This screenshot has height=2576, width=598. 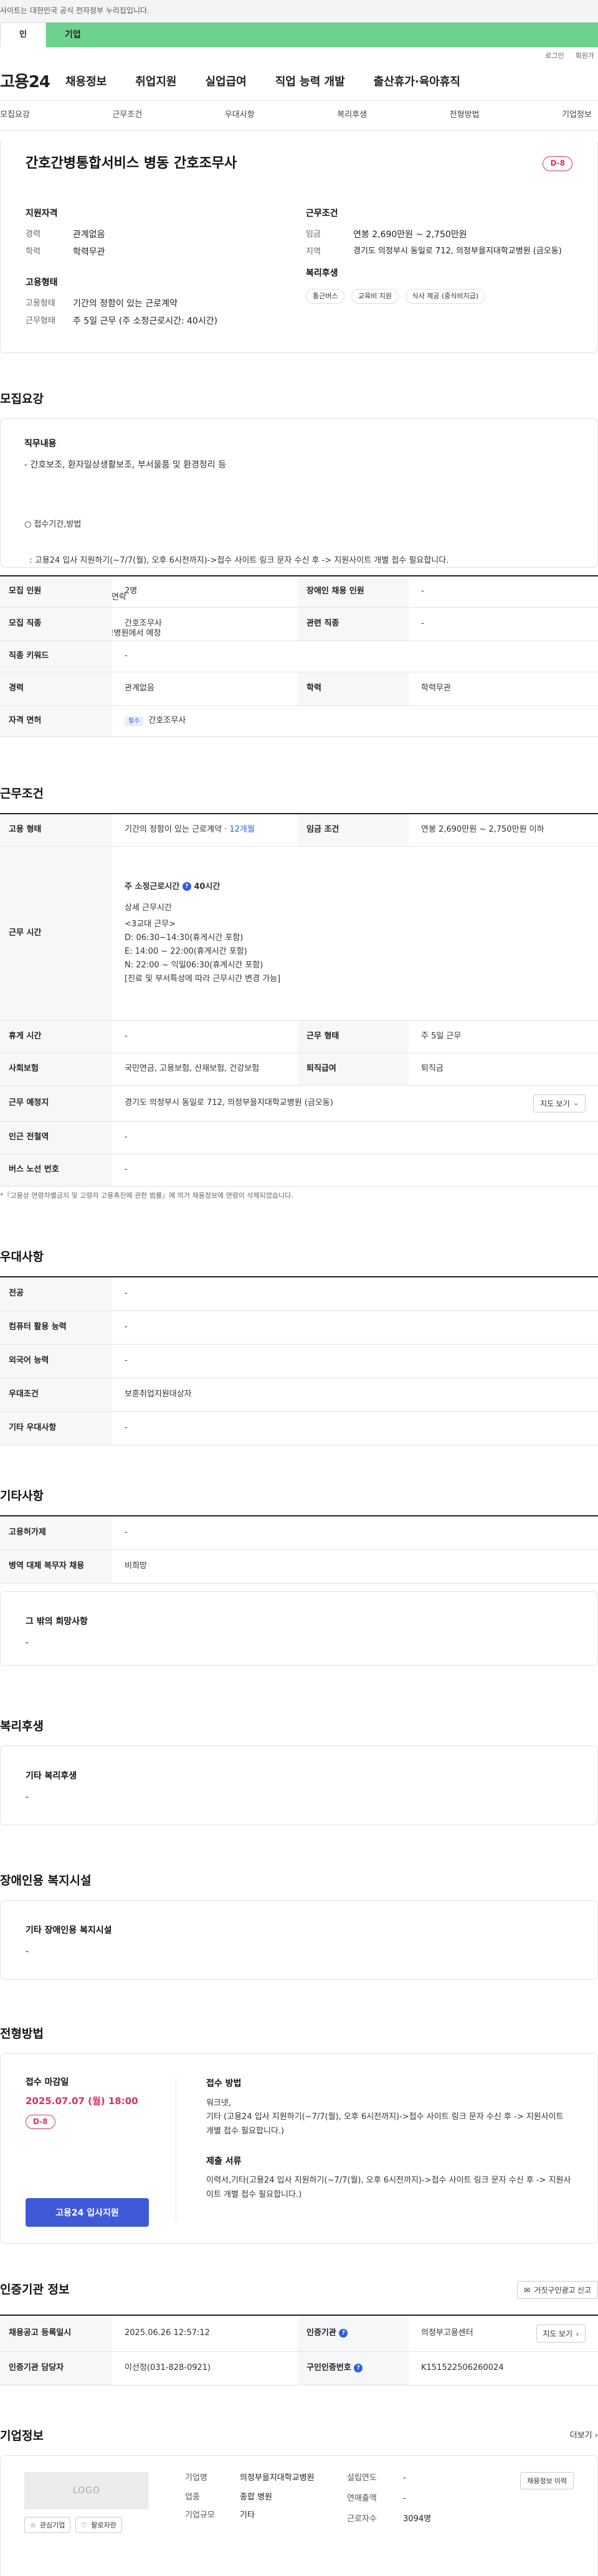 I want to click on more-label: 더보기, so click(x=580, y=2436).